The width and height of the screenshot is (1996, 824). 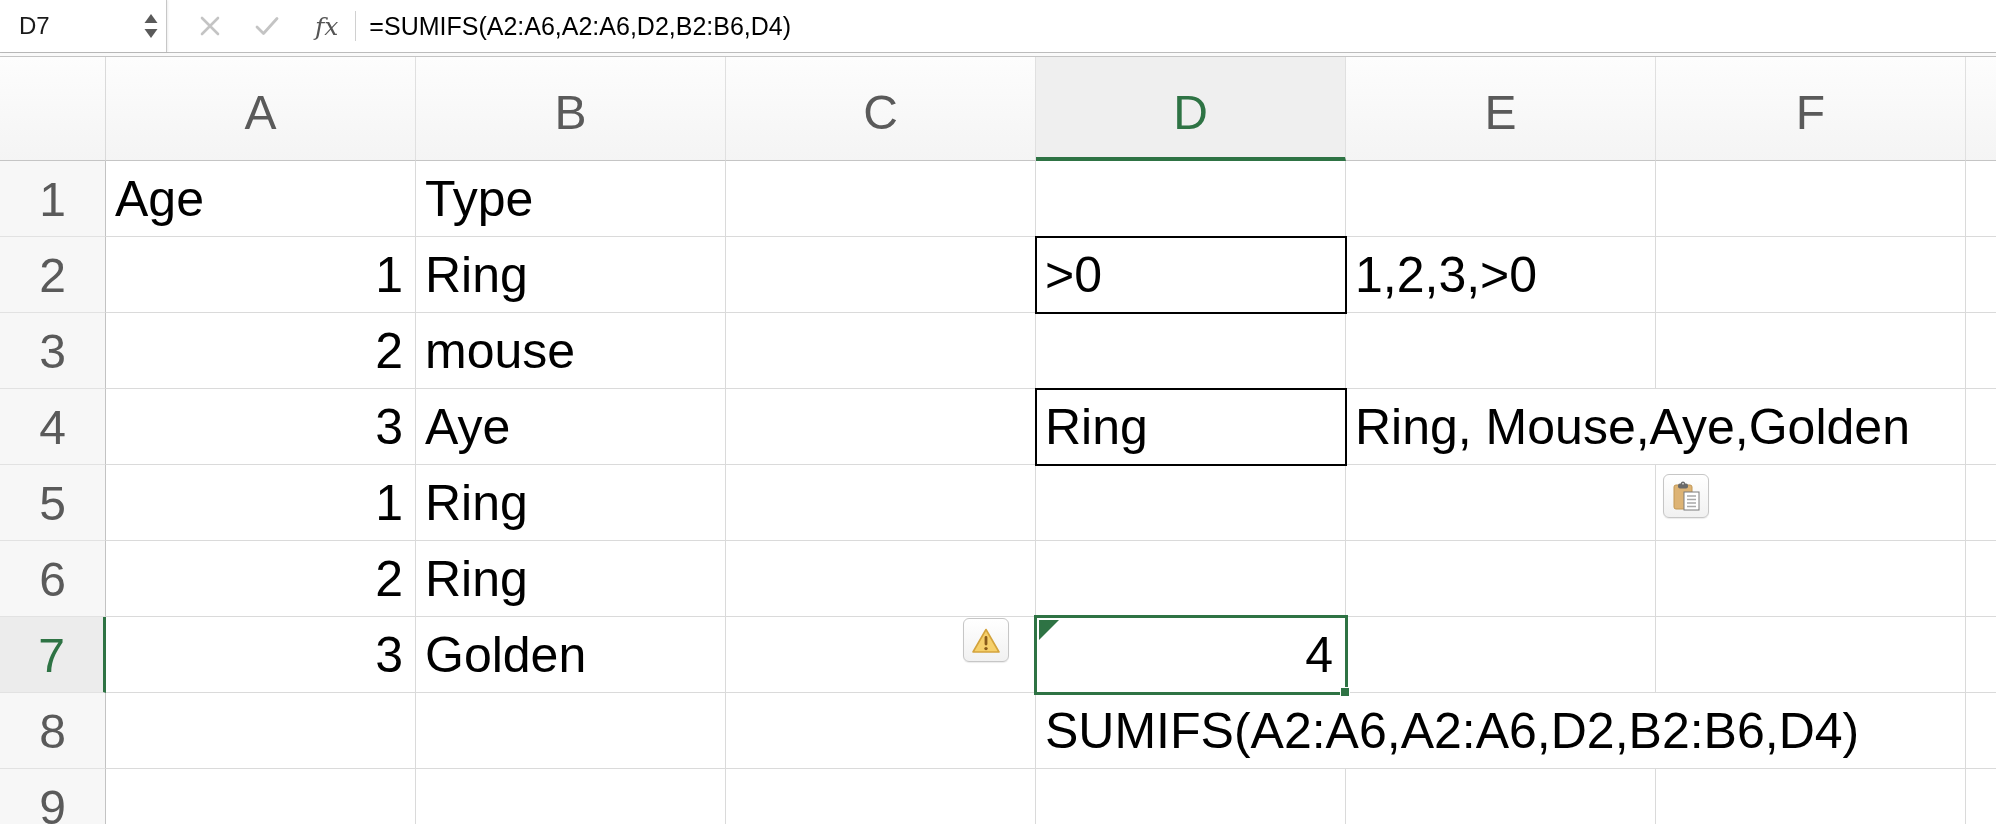 I want to click on check-icon, so click(x=267, y=26).